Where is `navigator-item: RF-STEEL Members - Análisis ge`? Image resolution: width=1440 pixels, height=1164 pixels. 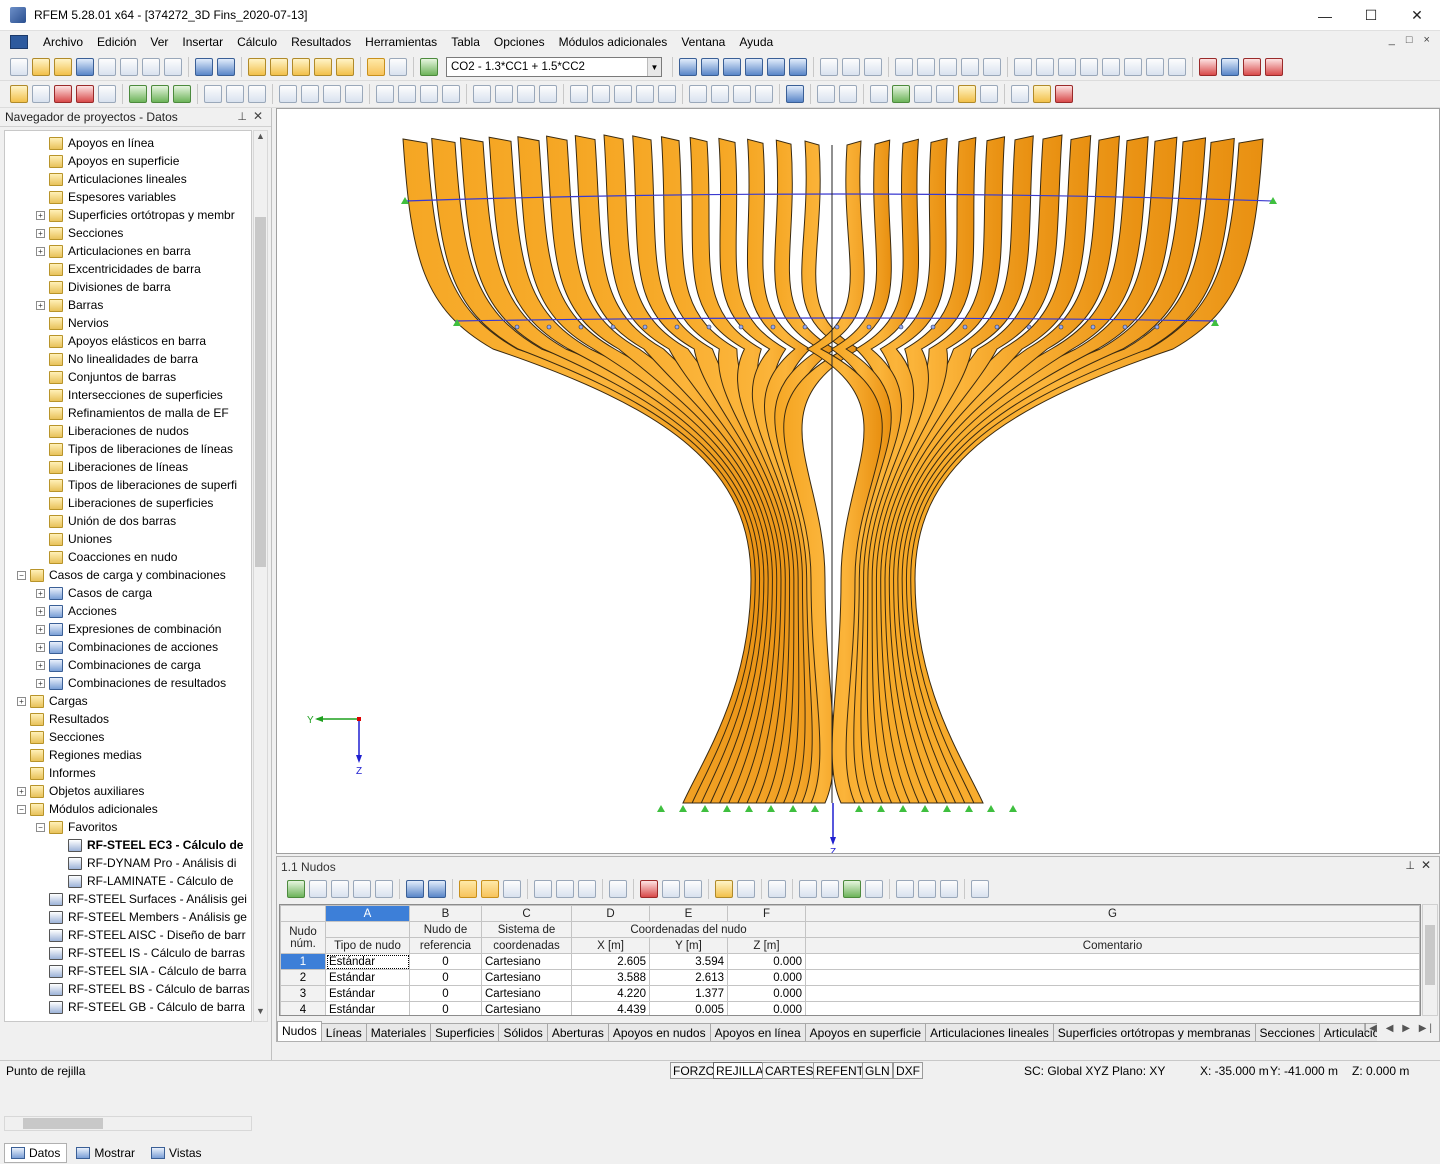 navigator-item: RF-STEEL Members - Análisis ge is located at coordinates (141, 917).